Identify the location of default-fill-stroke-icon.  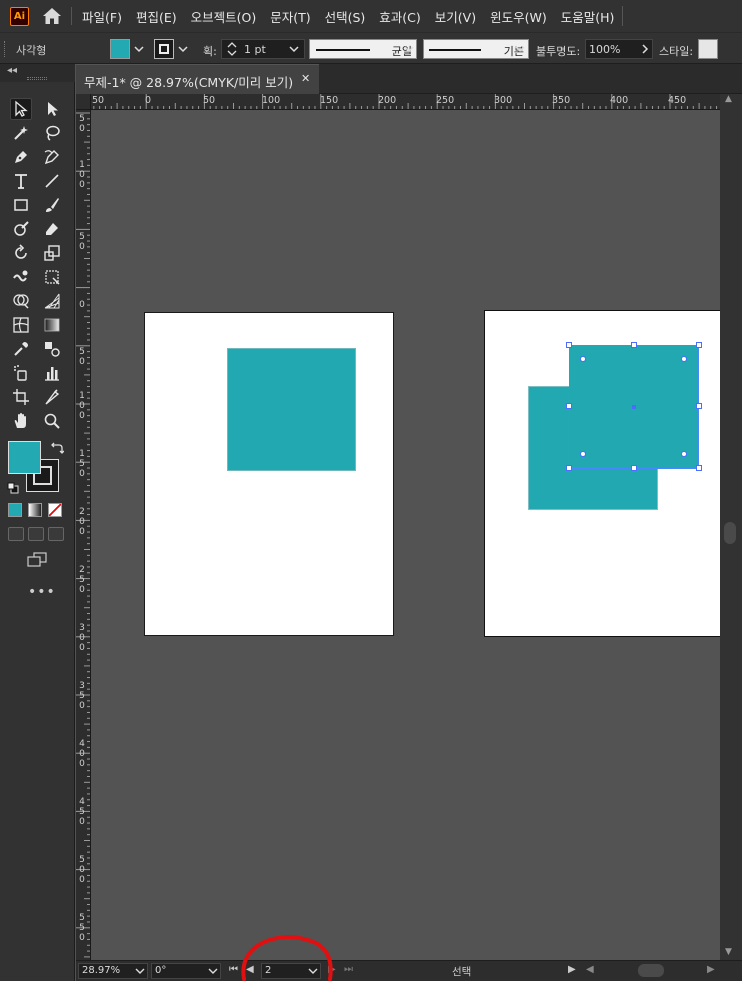
(13, 488).